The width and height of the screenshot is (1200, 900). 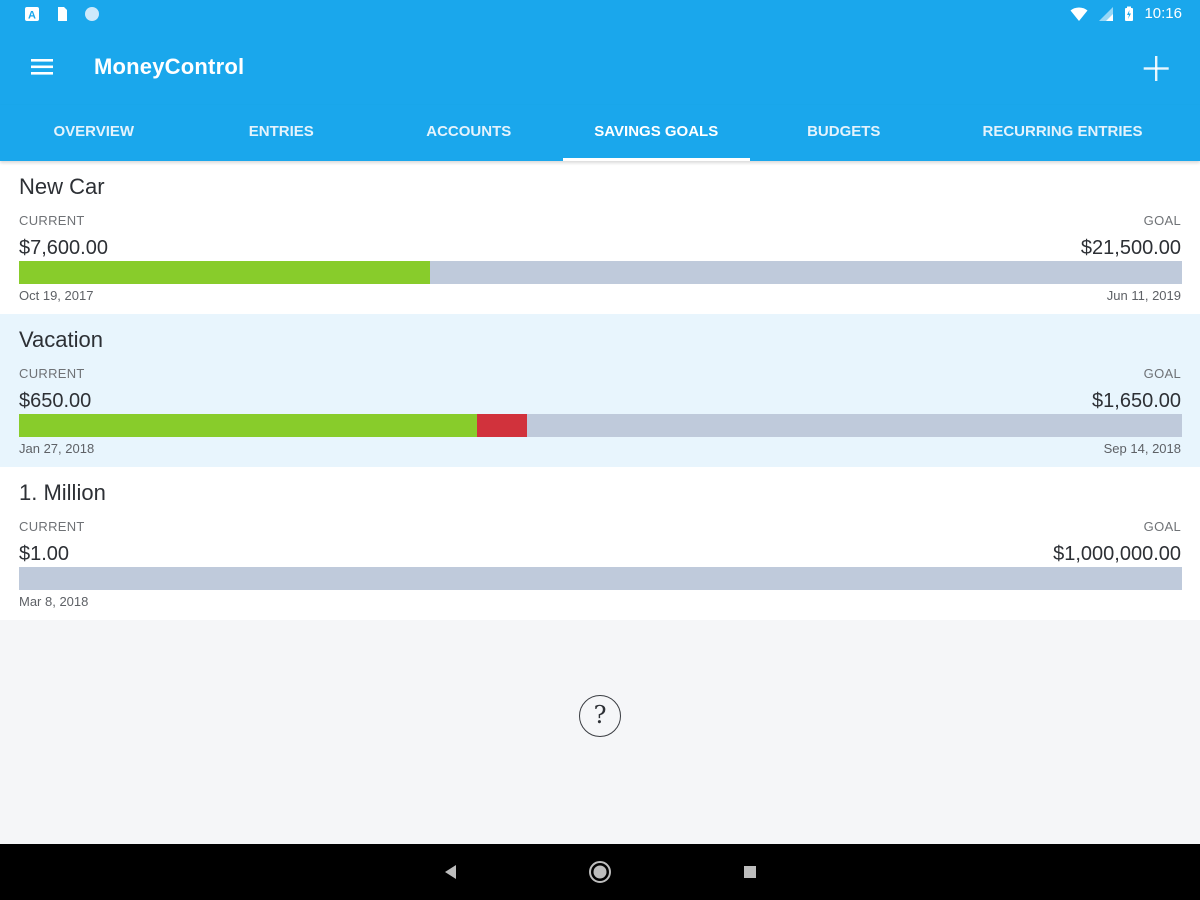 What do you see at coordinates (1142, 448) in the screenshot?
I see `end-date: Sep 14, 2018` at bounding box center [1142, 448].